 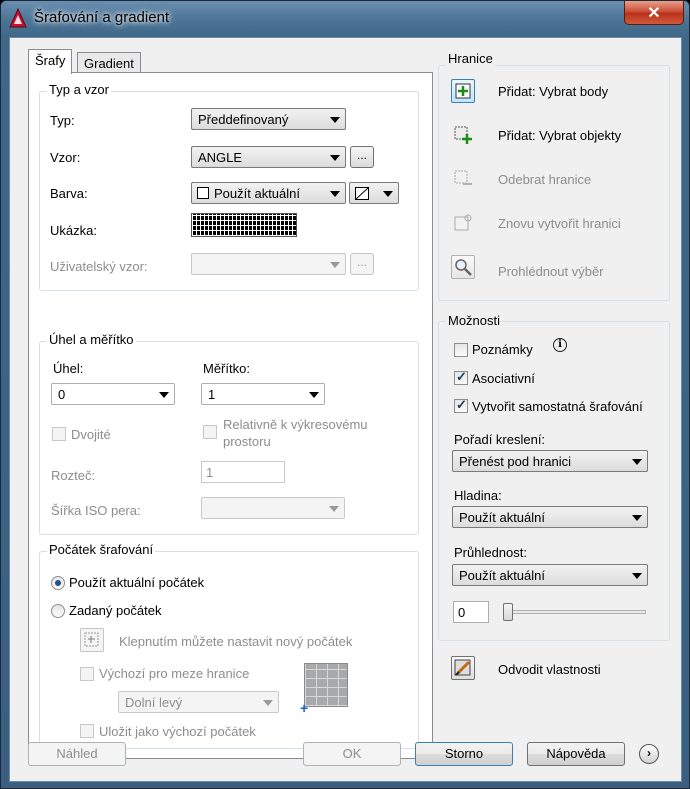 I want to click on close-icon: ✕, so click(x=654, y=13).